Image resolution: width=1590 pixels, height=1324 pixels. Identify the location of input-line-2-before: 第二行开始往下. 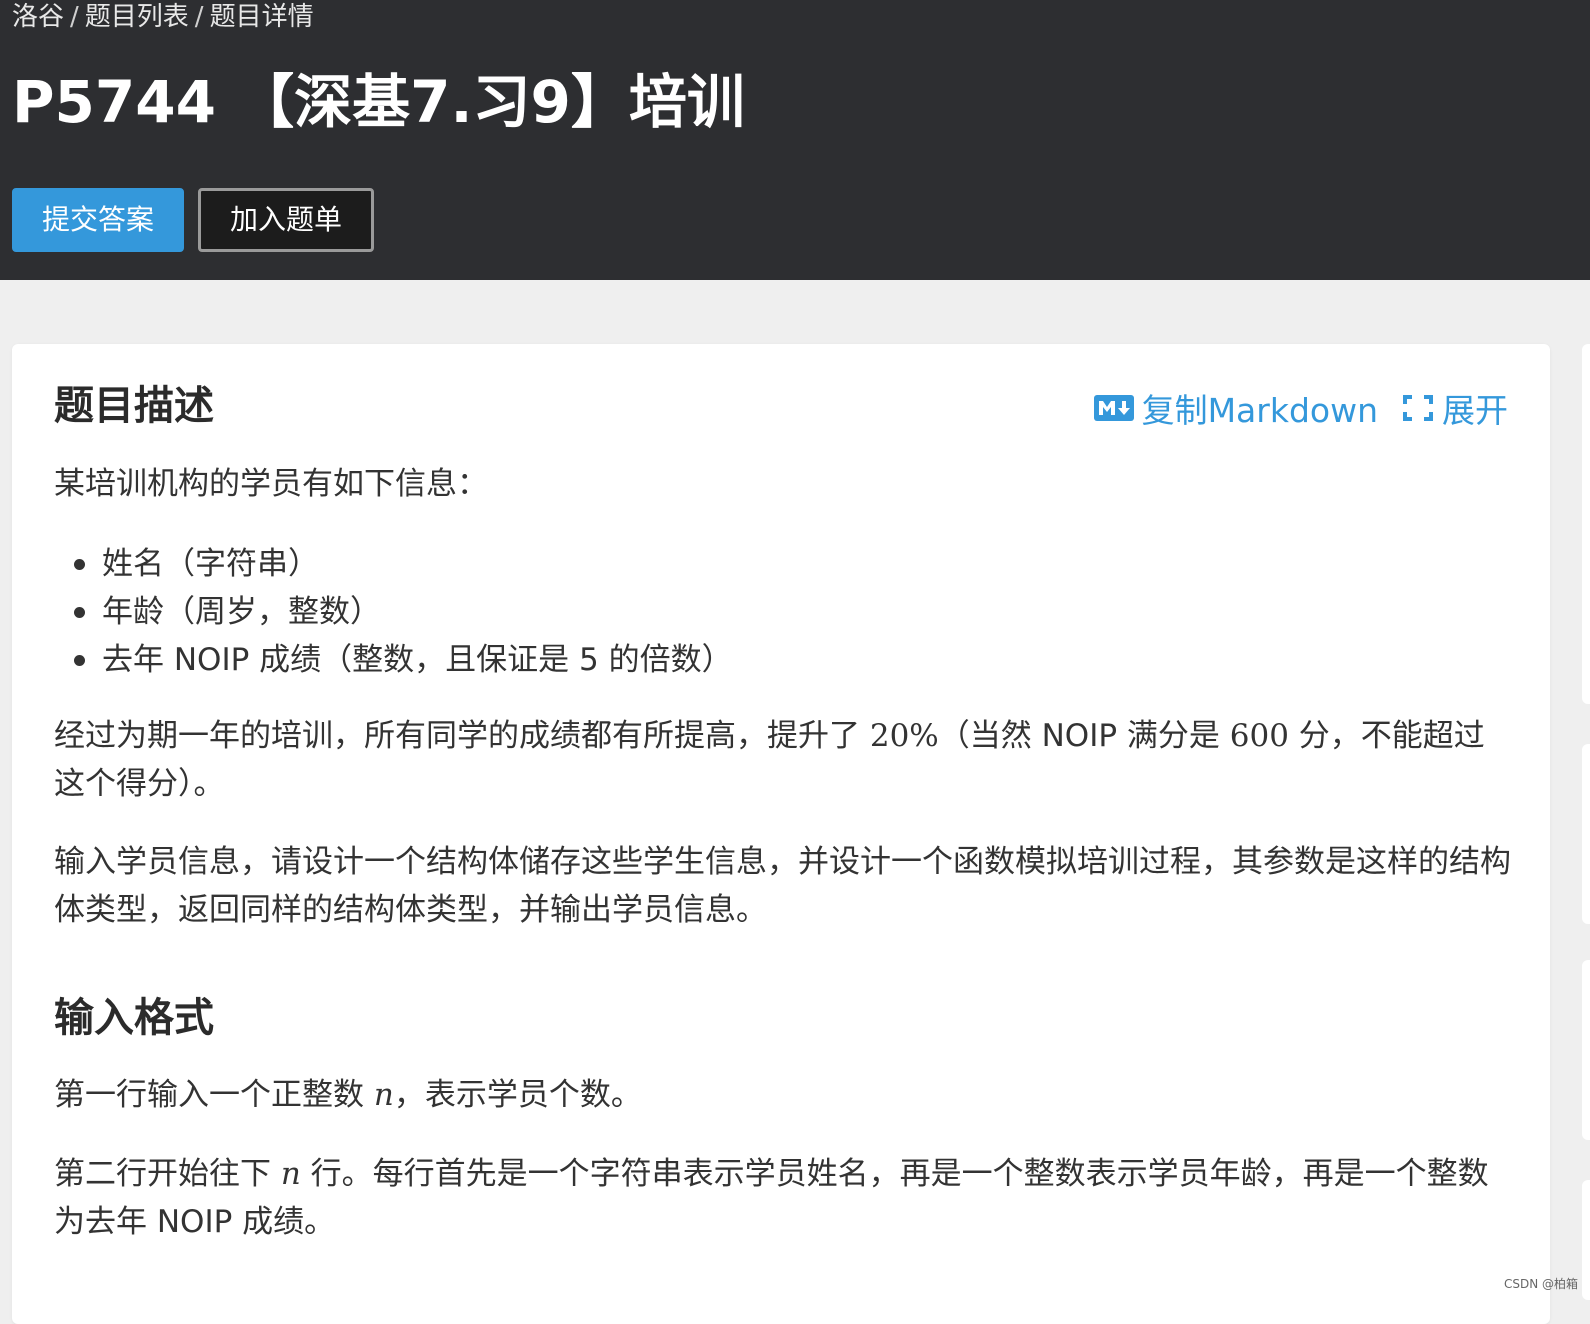
(167, 1174).